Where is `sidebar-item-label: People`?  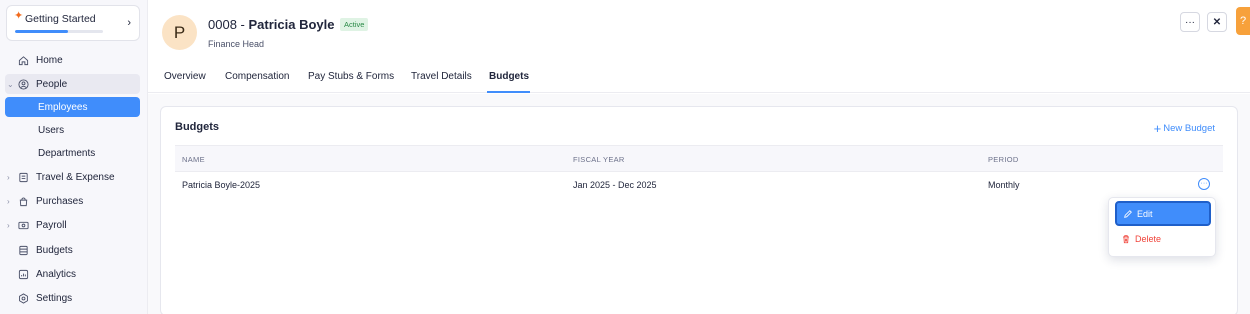
sidebar-item-label: People is located at coordinates (52, 84).